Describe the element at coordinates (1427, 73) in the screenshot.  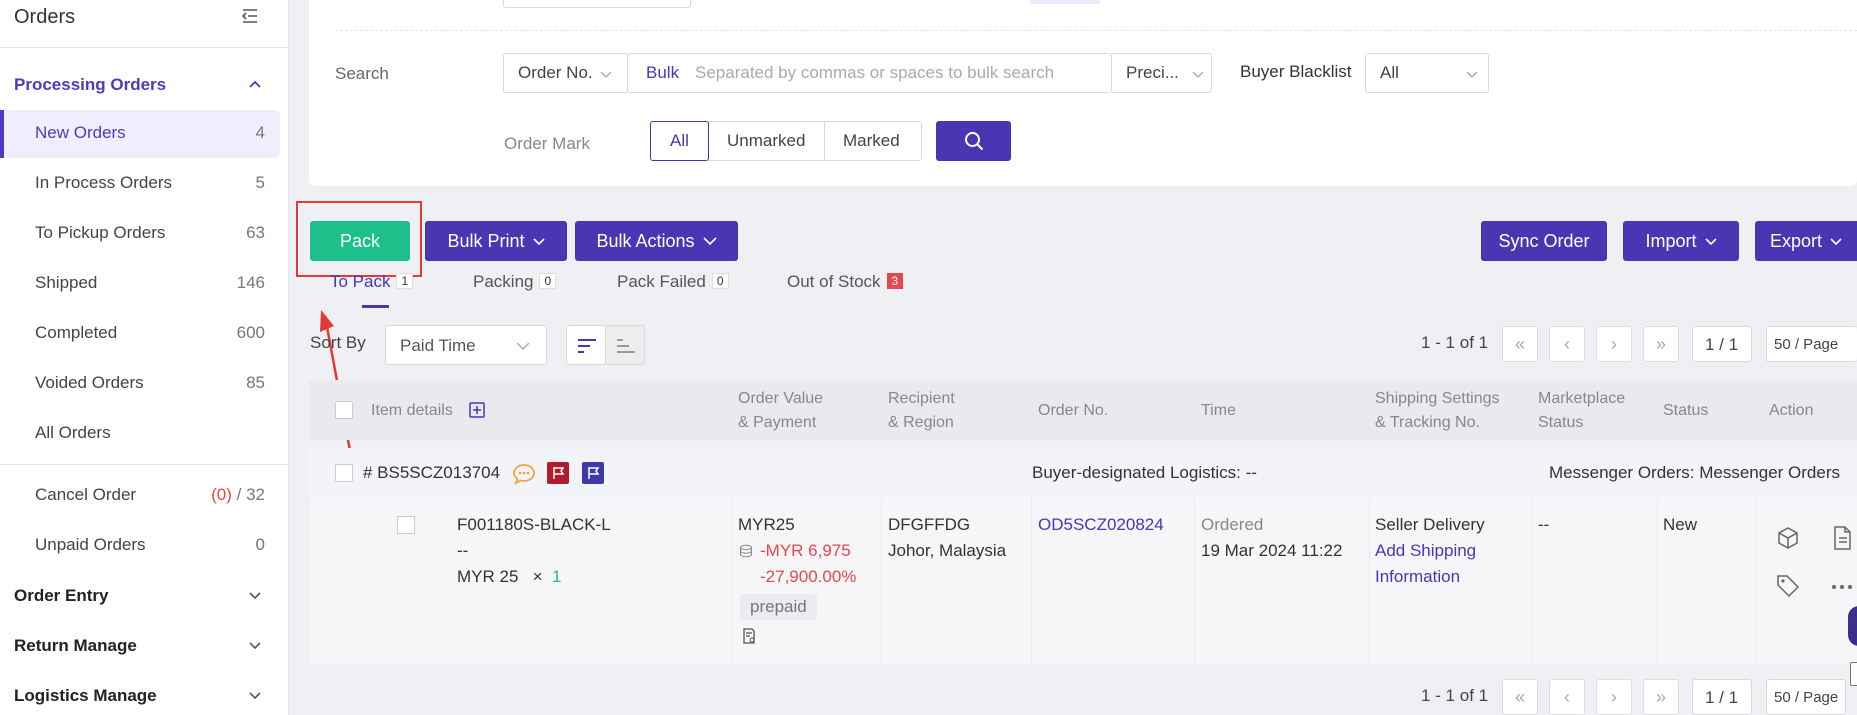
I see `buyer-blacklist-select: All` at that location.